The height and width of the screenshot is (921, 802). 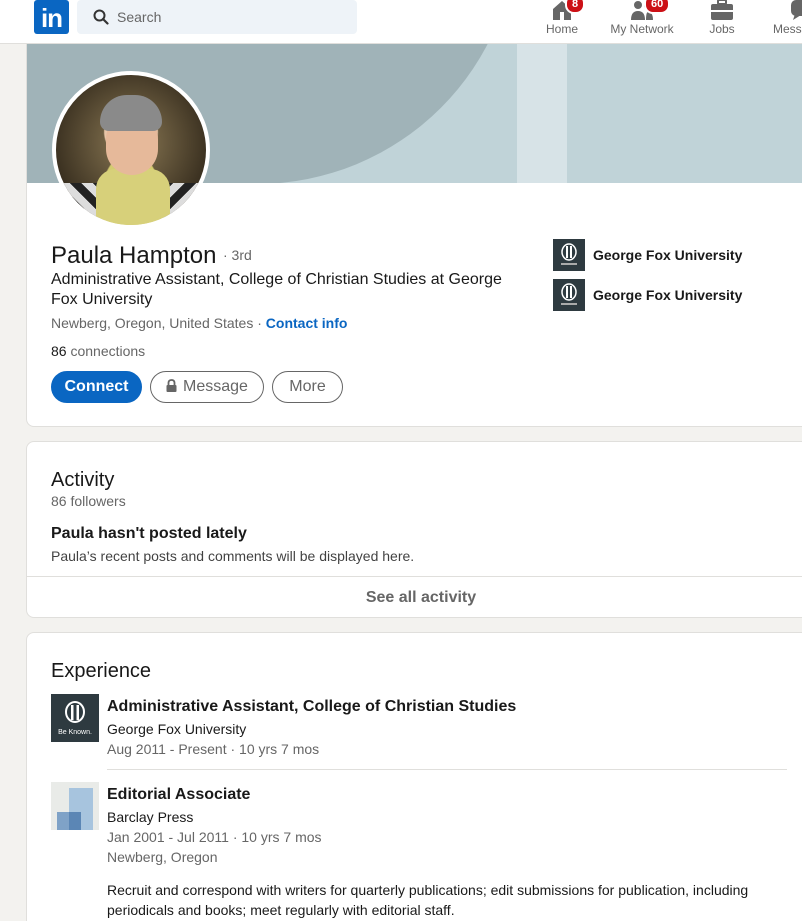 I want to click on chat-icon, so click(x=796, y=10).